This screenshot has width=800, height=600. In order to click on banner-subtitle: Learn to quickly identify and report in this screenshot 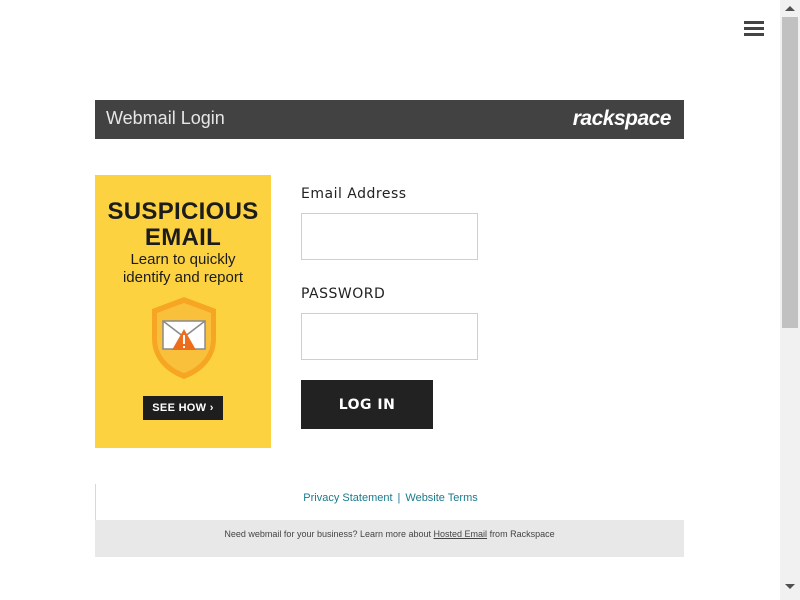, I will do `click(183, 268)`.